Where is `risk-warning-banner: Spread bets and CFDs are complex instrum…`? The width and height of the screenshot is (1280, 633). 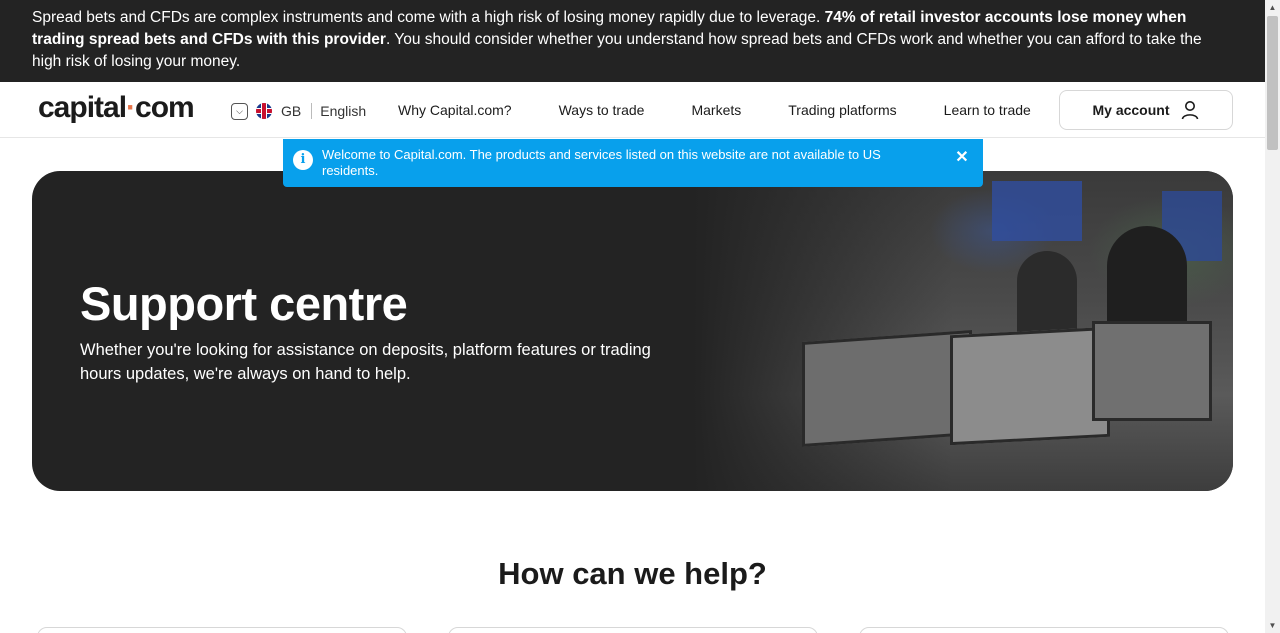 risk-warning-banner: Spread bets and CFDs are complex instrum… is located at coordinates (632, 41).